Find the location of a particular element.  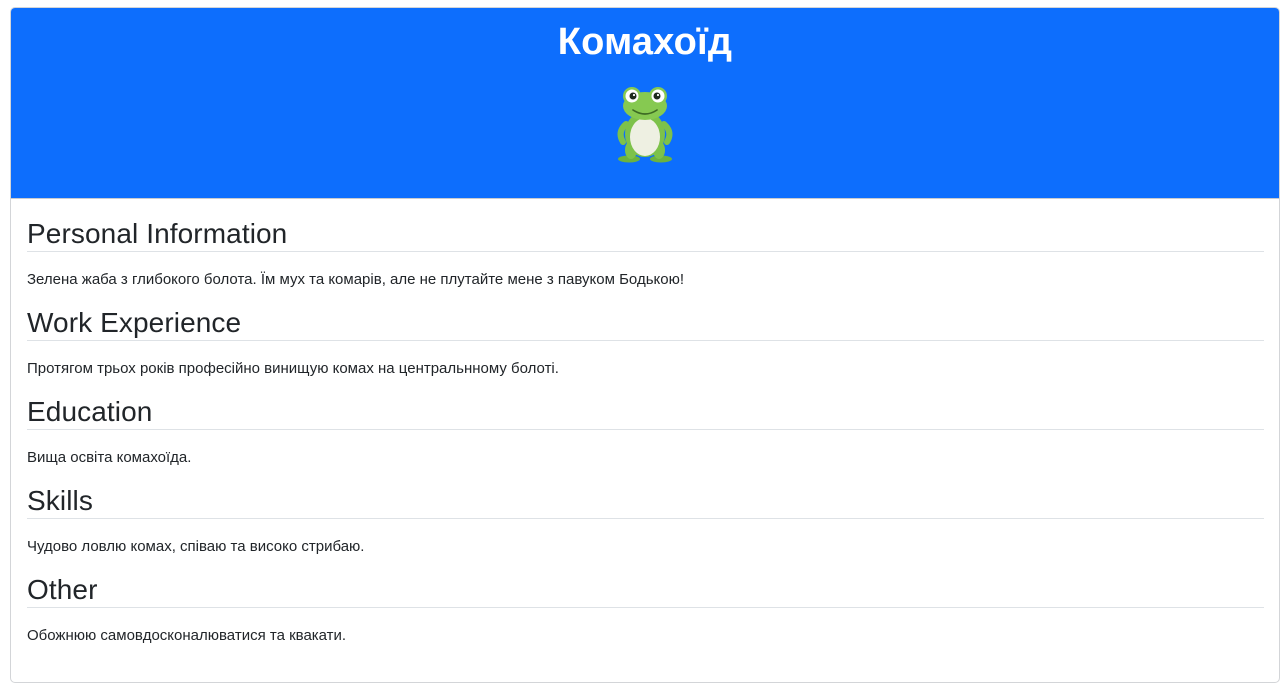

section-heading: Work Experience is located at coordinates (645, 323).